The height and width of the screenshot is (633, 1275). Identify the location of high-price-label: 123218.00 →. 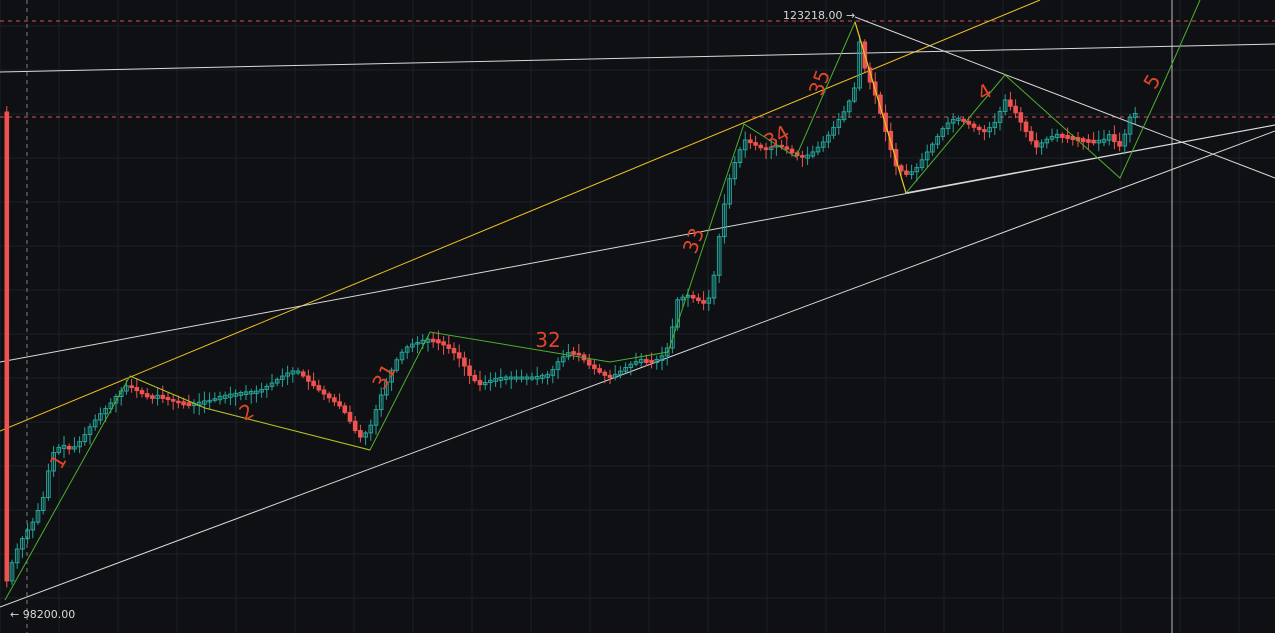
(819, 15).